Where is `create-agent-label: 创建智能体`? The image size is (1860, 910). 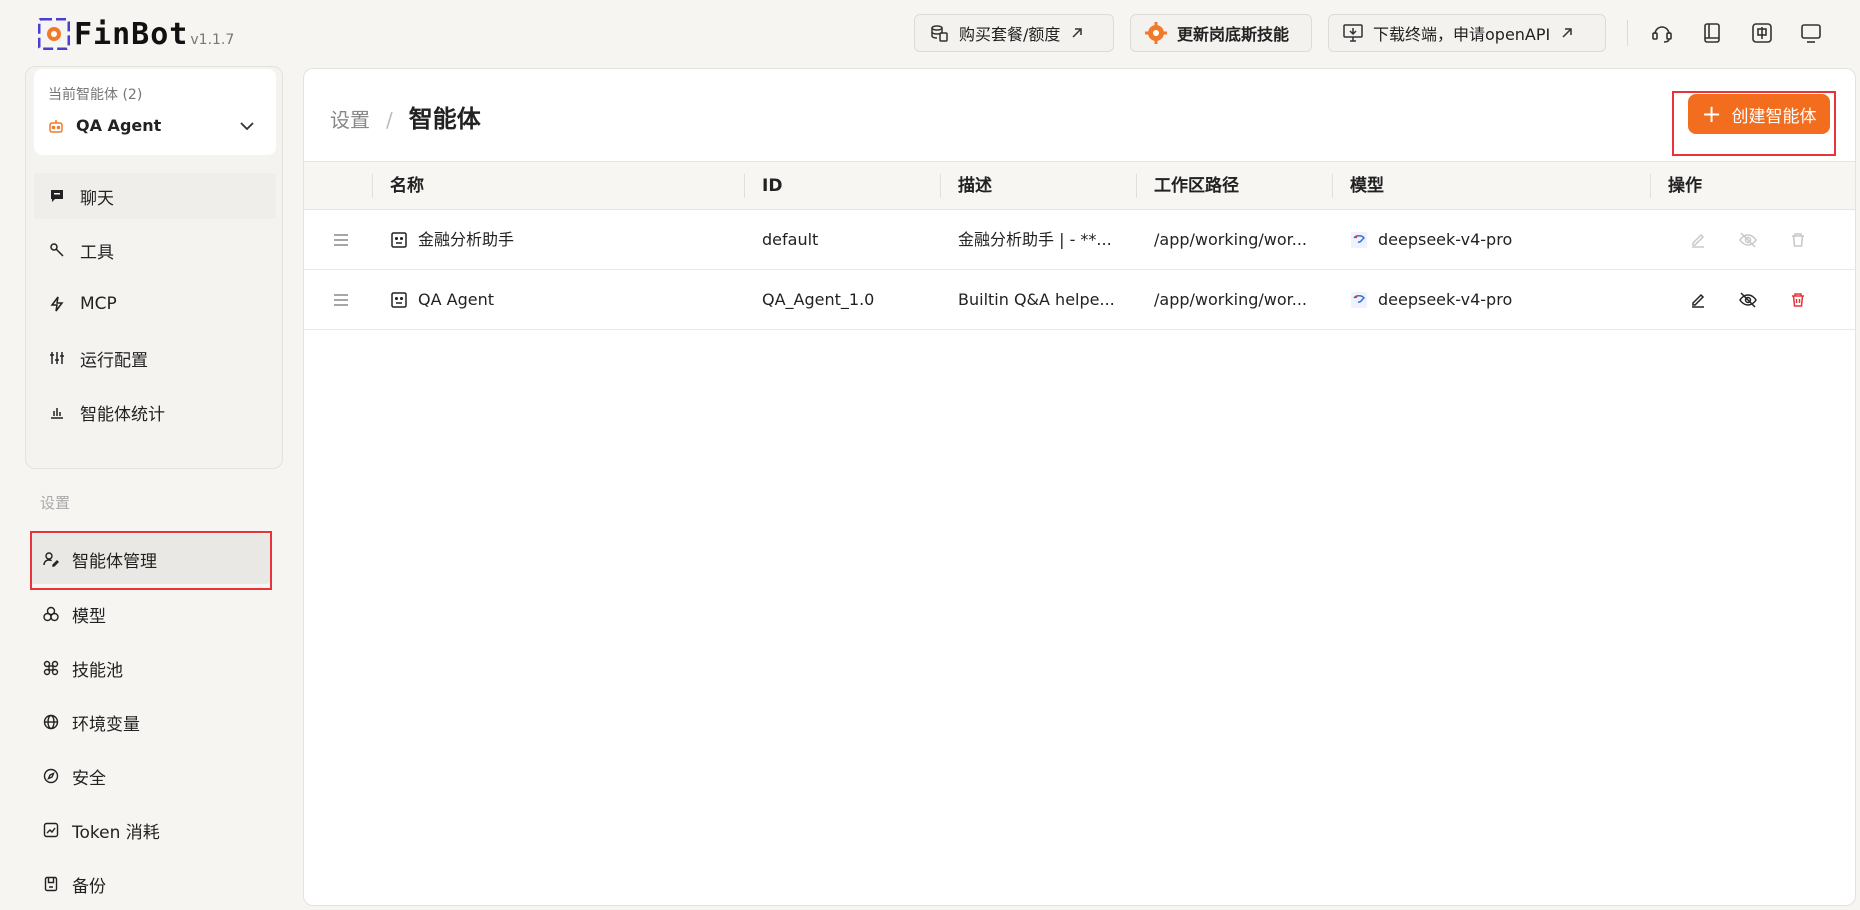
create-agent-label: 创建智能体 is located at coordinates (1774, 116).